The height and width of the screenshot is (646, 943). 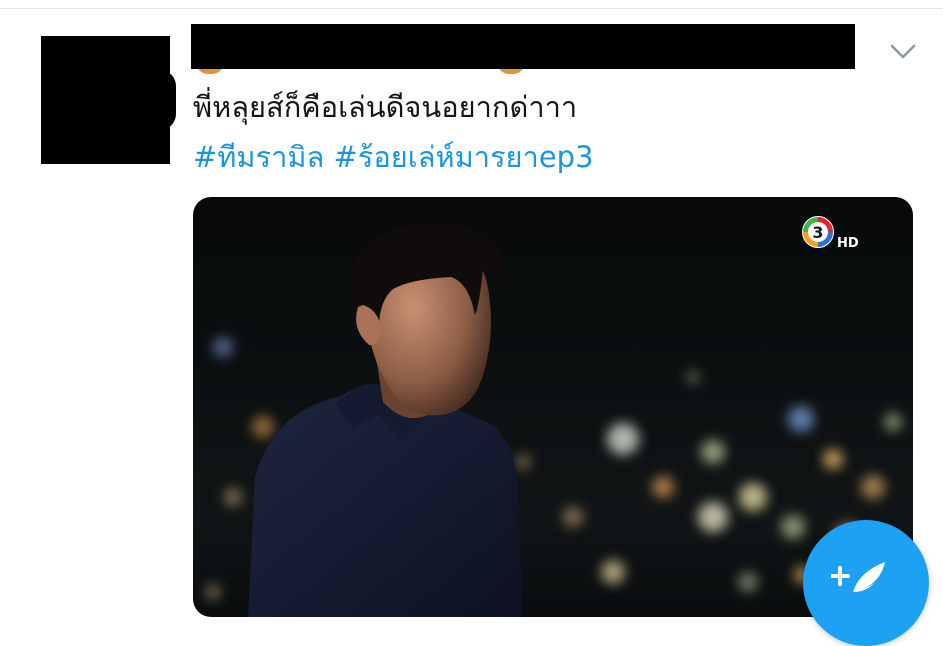 What do you see at coordinates (168, 100) in the screenshot?
I see `avatar-edge` at bounding box center [168, 100].